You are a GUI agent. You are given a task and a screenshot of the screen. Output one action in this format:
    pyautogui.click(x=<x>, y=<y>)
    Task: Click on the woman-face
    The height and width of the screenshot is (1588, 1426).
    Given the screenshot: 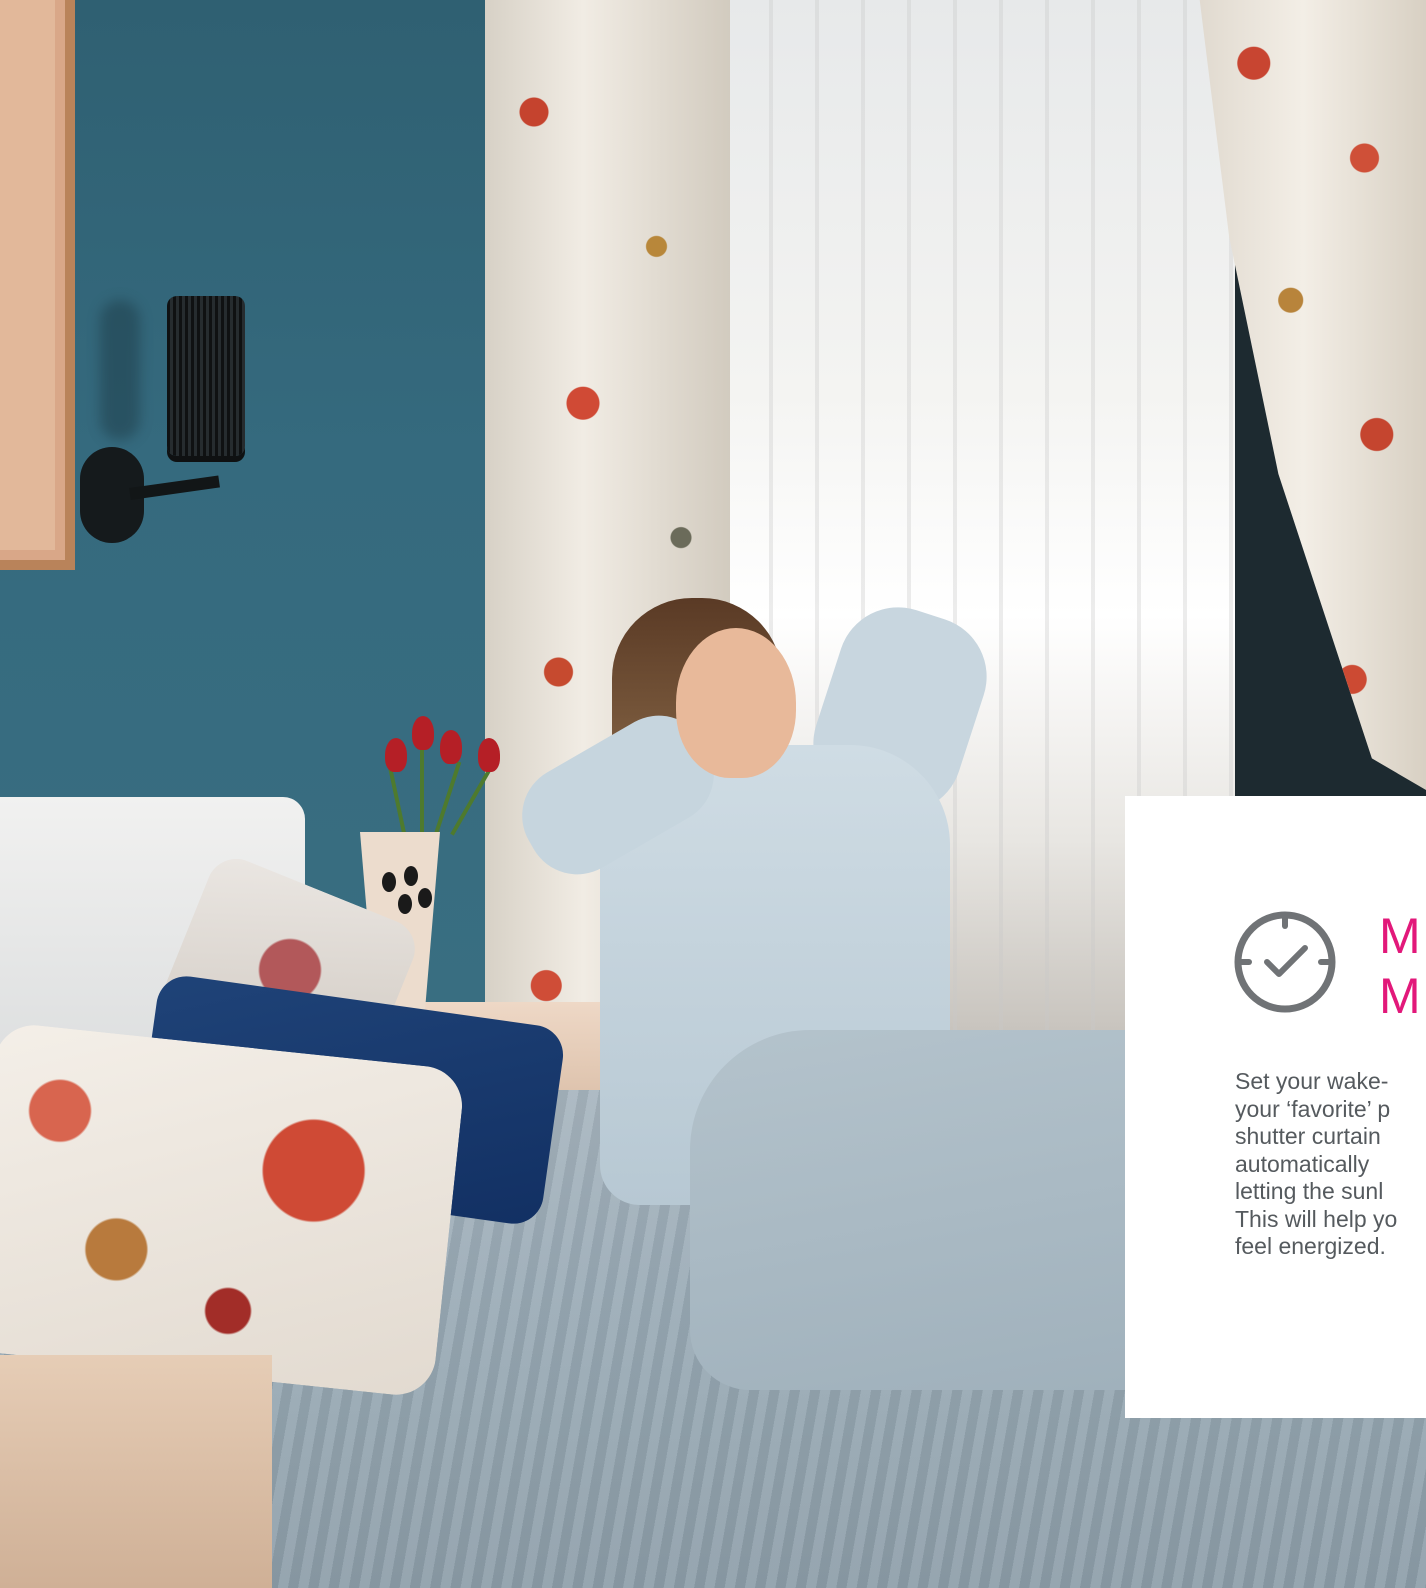 What is the action you would take?
    pyautogui.click(x=736, y=703)
    